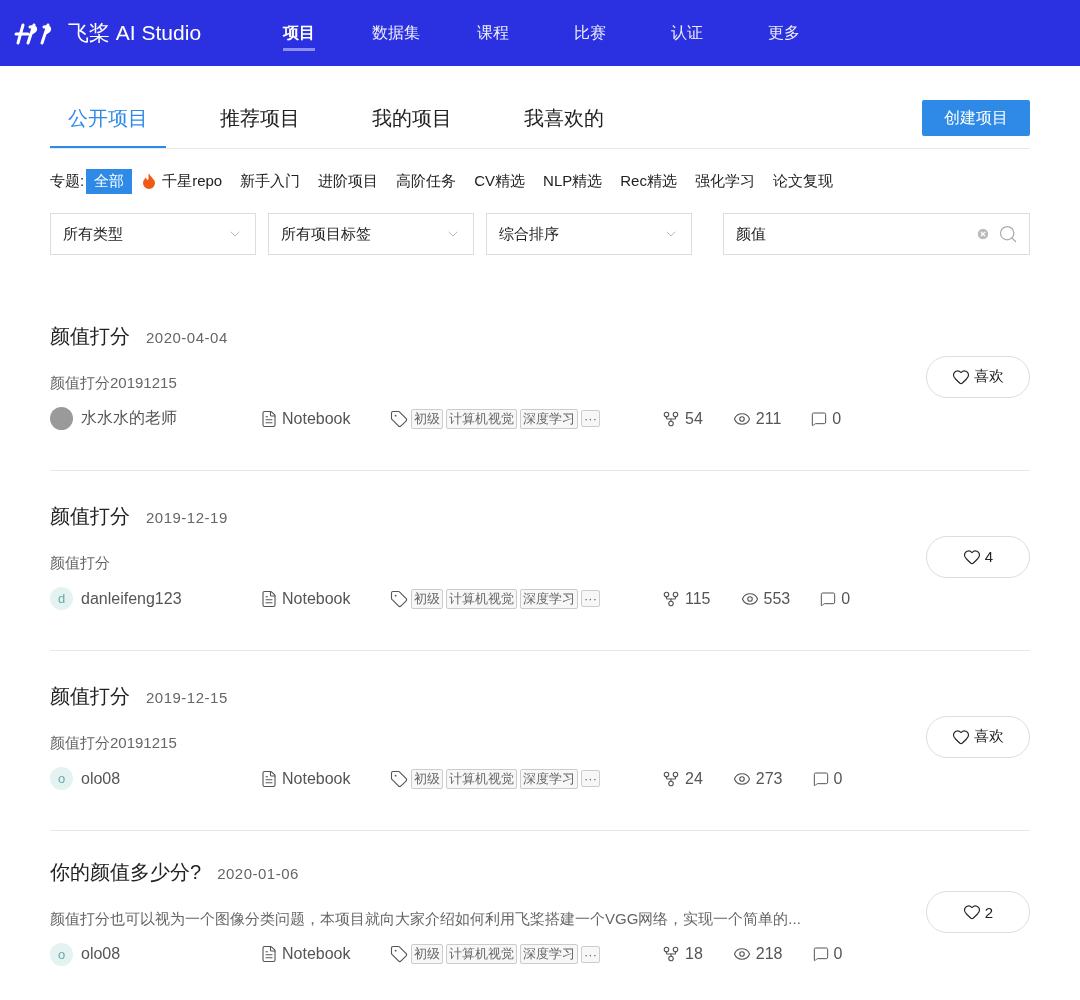 The height and width of the screenshot is (1000, 1080). What do you see at coordinates (114, 383) in the screenshot?
I see `project-description: 颜值打分20191215` at bounding box center [114, 383].